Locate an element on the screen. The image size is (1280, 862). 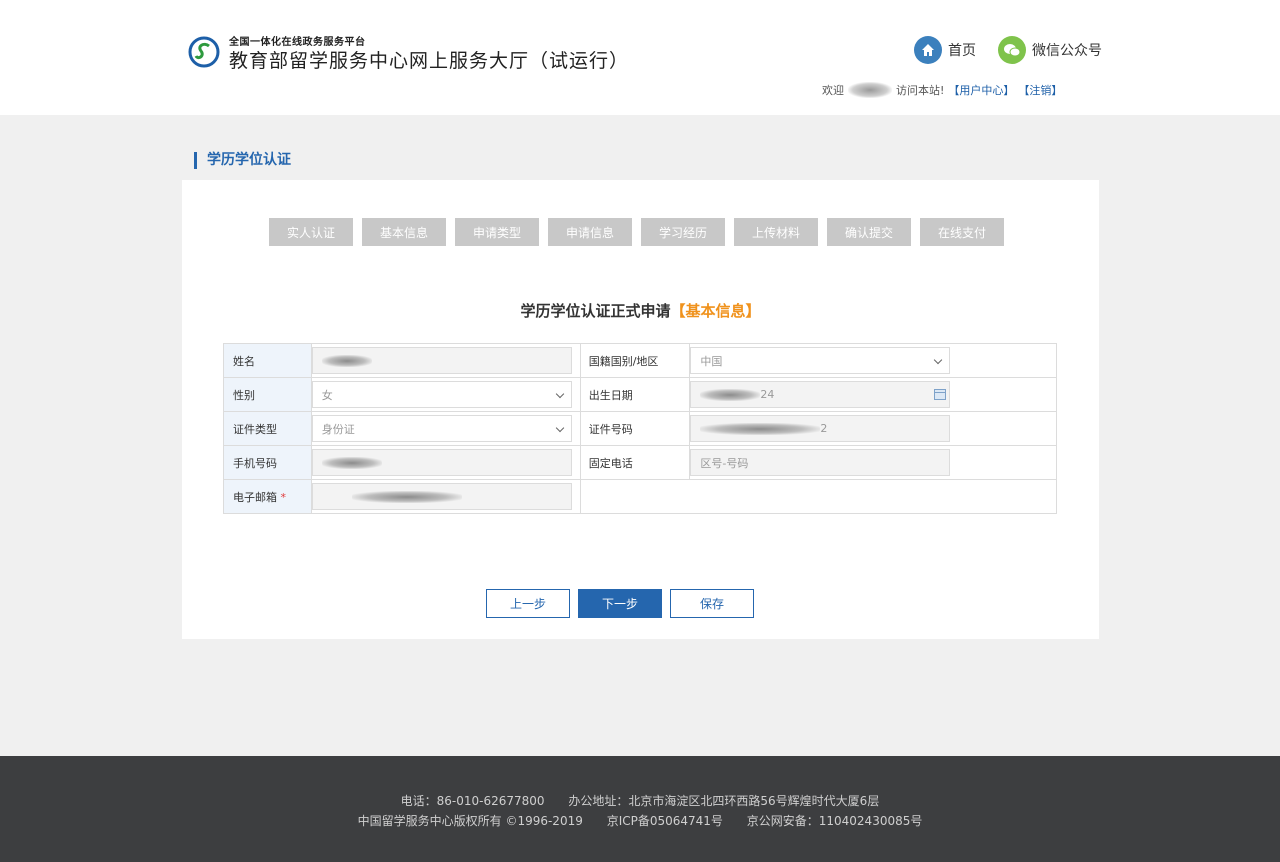
step-nav: 实人认证 基本信息 申请类型 申请信息 学习经历 上传材料 确认提交 在线支付 is located at coordinates (636, 232).